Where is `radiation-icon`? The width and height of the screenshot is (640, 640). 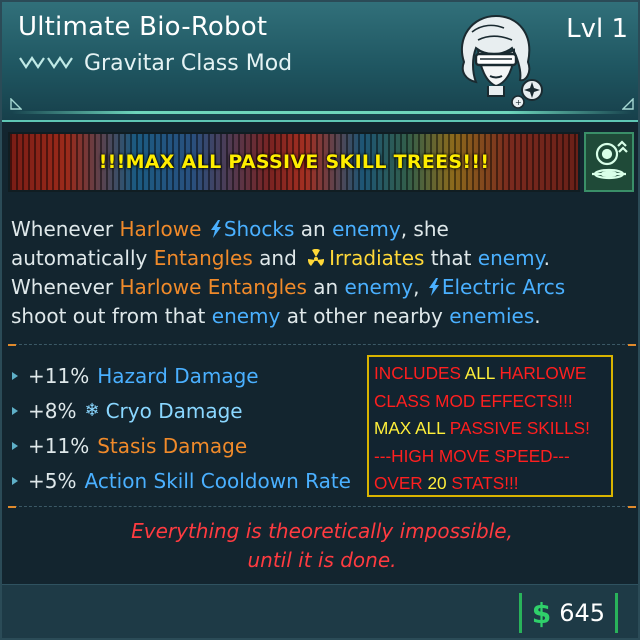 radiation-icon is located at coordinates (316, 257).